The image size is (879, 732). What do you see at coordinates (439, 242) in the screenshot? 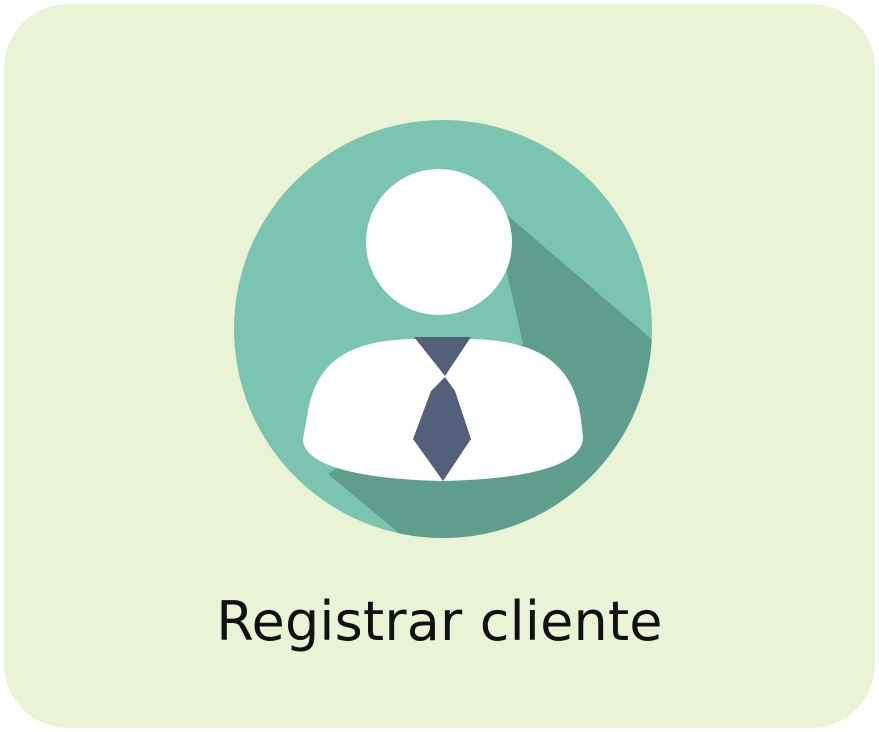
I see `person-head` at bounding box center [439, 242].